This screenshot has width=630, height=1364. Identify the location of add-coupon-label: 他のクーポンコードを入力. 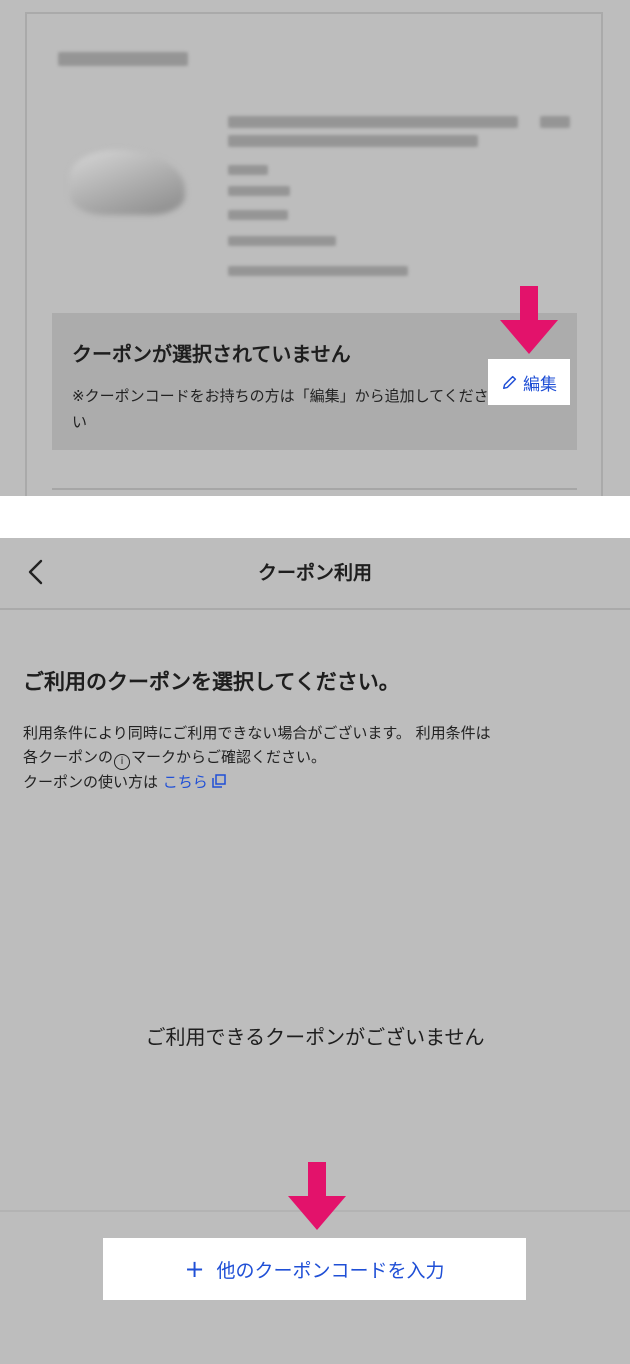
(330, 1270).